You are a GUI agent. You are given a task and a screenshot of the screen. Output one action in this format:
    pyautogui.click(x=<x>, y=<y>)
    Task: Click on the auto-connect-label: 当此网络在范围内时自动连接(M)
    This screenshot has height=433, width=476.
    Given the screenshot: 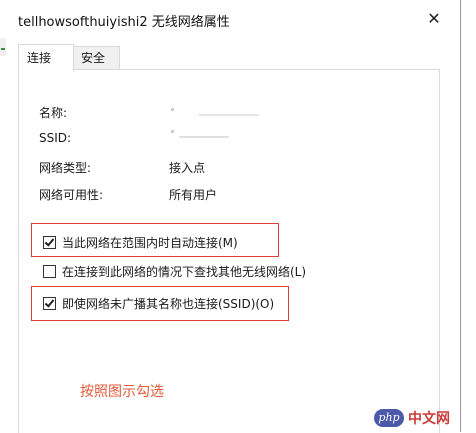 What is the action you would take?
    pyautogui.click(x=150, y=243)
    